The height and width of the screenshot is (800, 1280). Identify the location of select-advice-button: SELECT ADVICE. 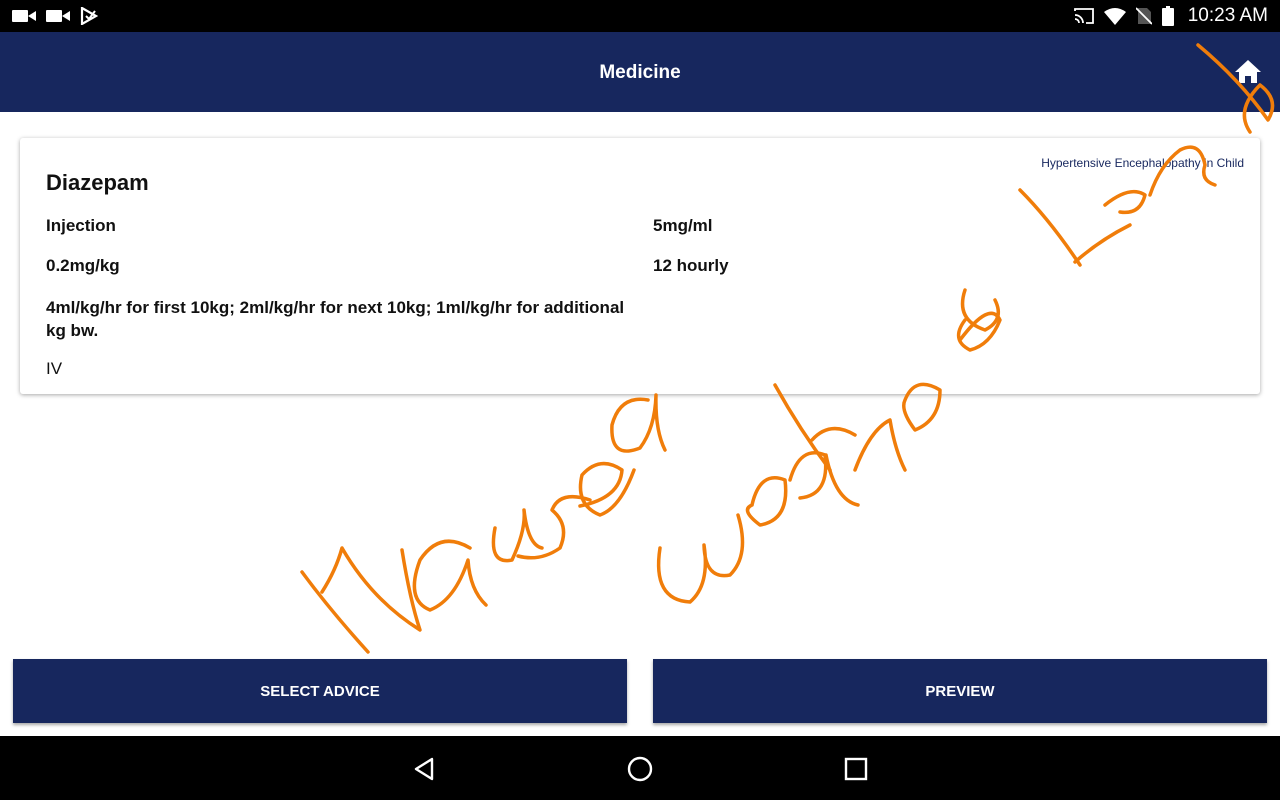
(320, 691).